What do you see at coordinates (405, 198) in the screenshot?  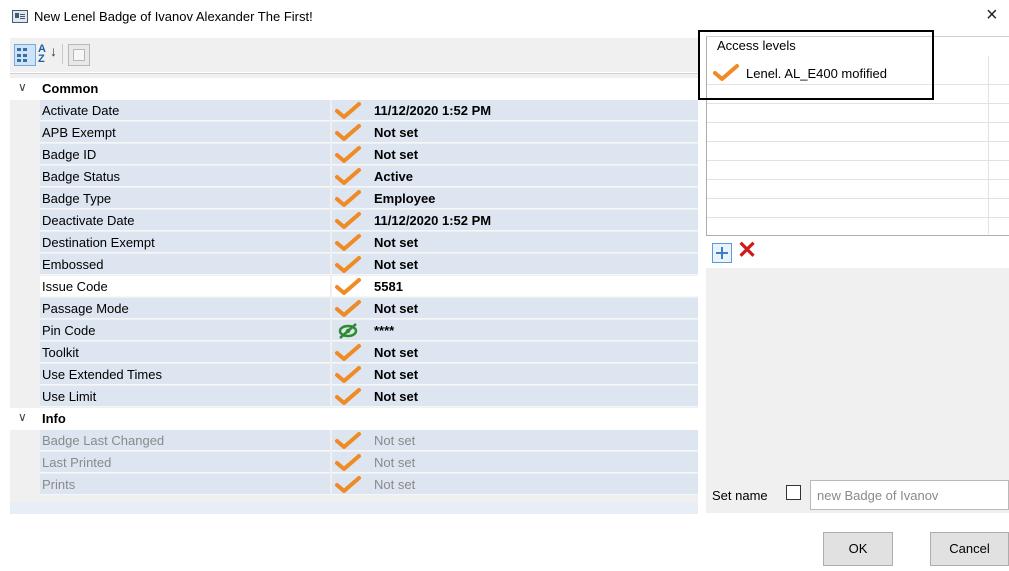 I see `property-value: Employee` at bounding box center [405, 198].